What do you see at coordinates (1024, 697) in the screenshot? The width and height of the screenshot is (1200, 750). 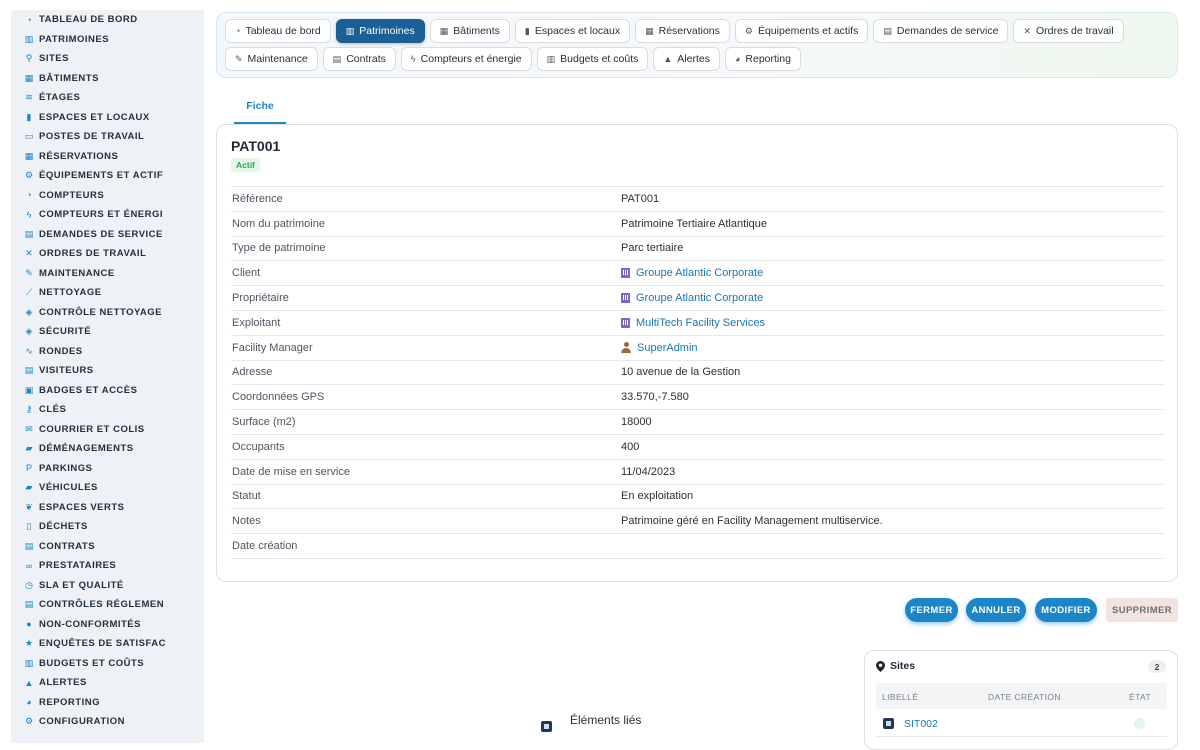 I see `column-header-date-creation: DATE CRÉATION` at bounding box center [1024, 697].